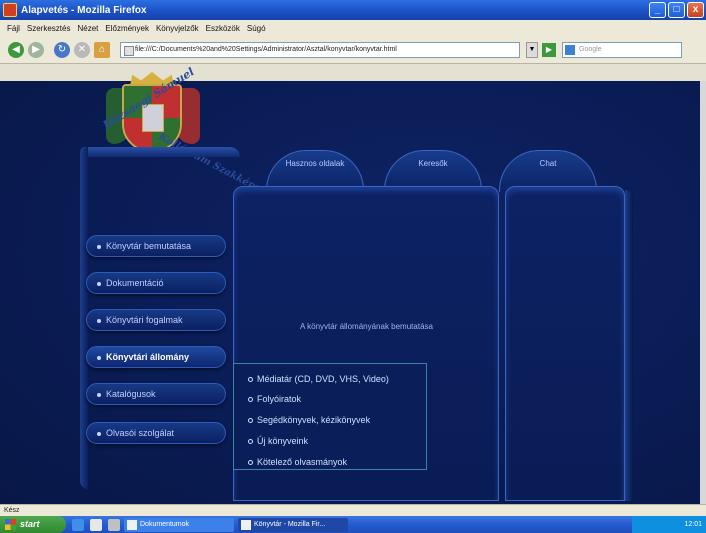 This screenshot has width=706, height=533. I want to click on tab-label: Chat, so click(548, 163).